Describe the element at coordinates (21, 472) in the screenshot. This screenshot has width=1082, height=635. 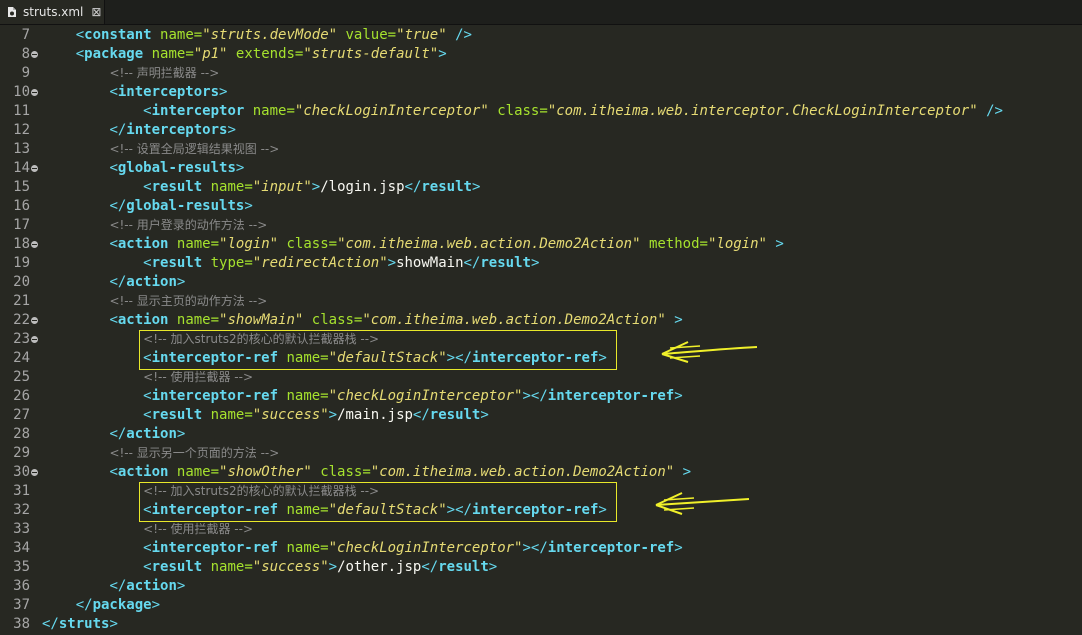
I see `line-number: 30` at that location.